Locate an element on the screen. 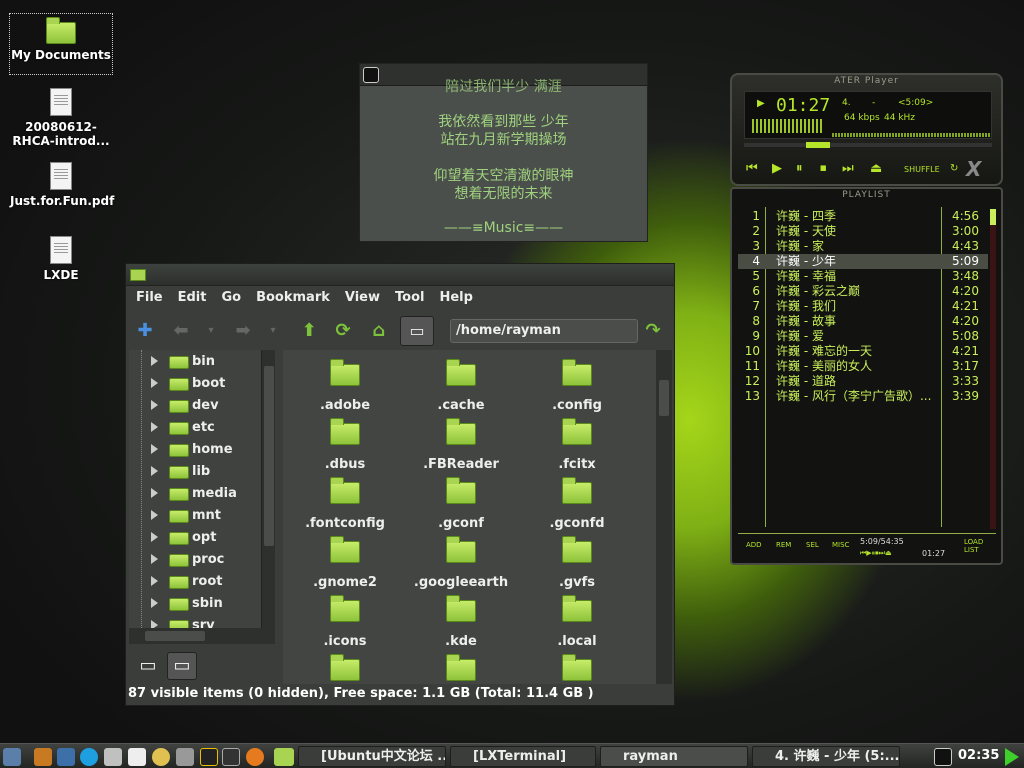 The image size is (1024, 768). new-tab-icon: ✚ is located at coordinates (145, 331).